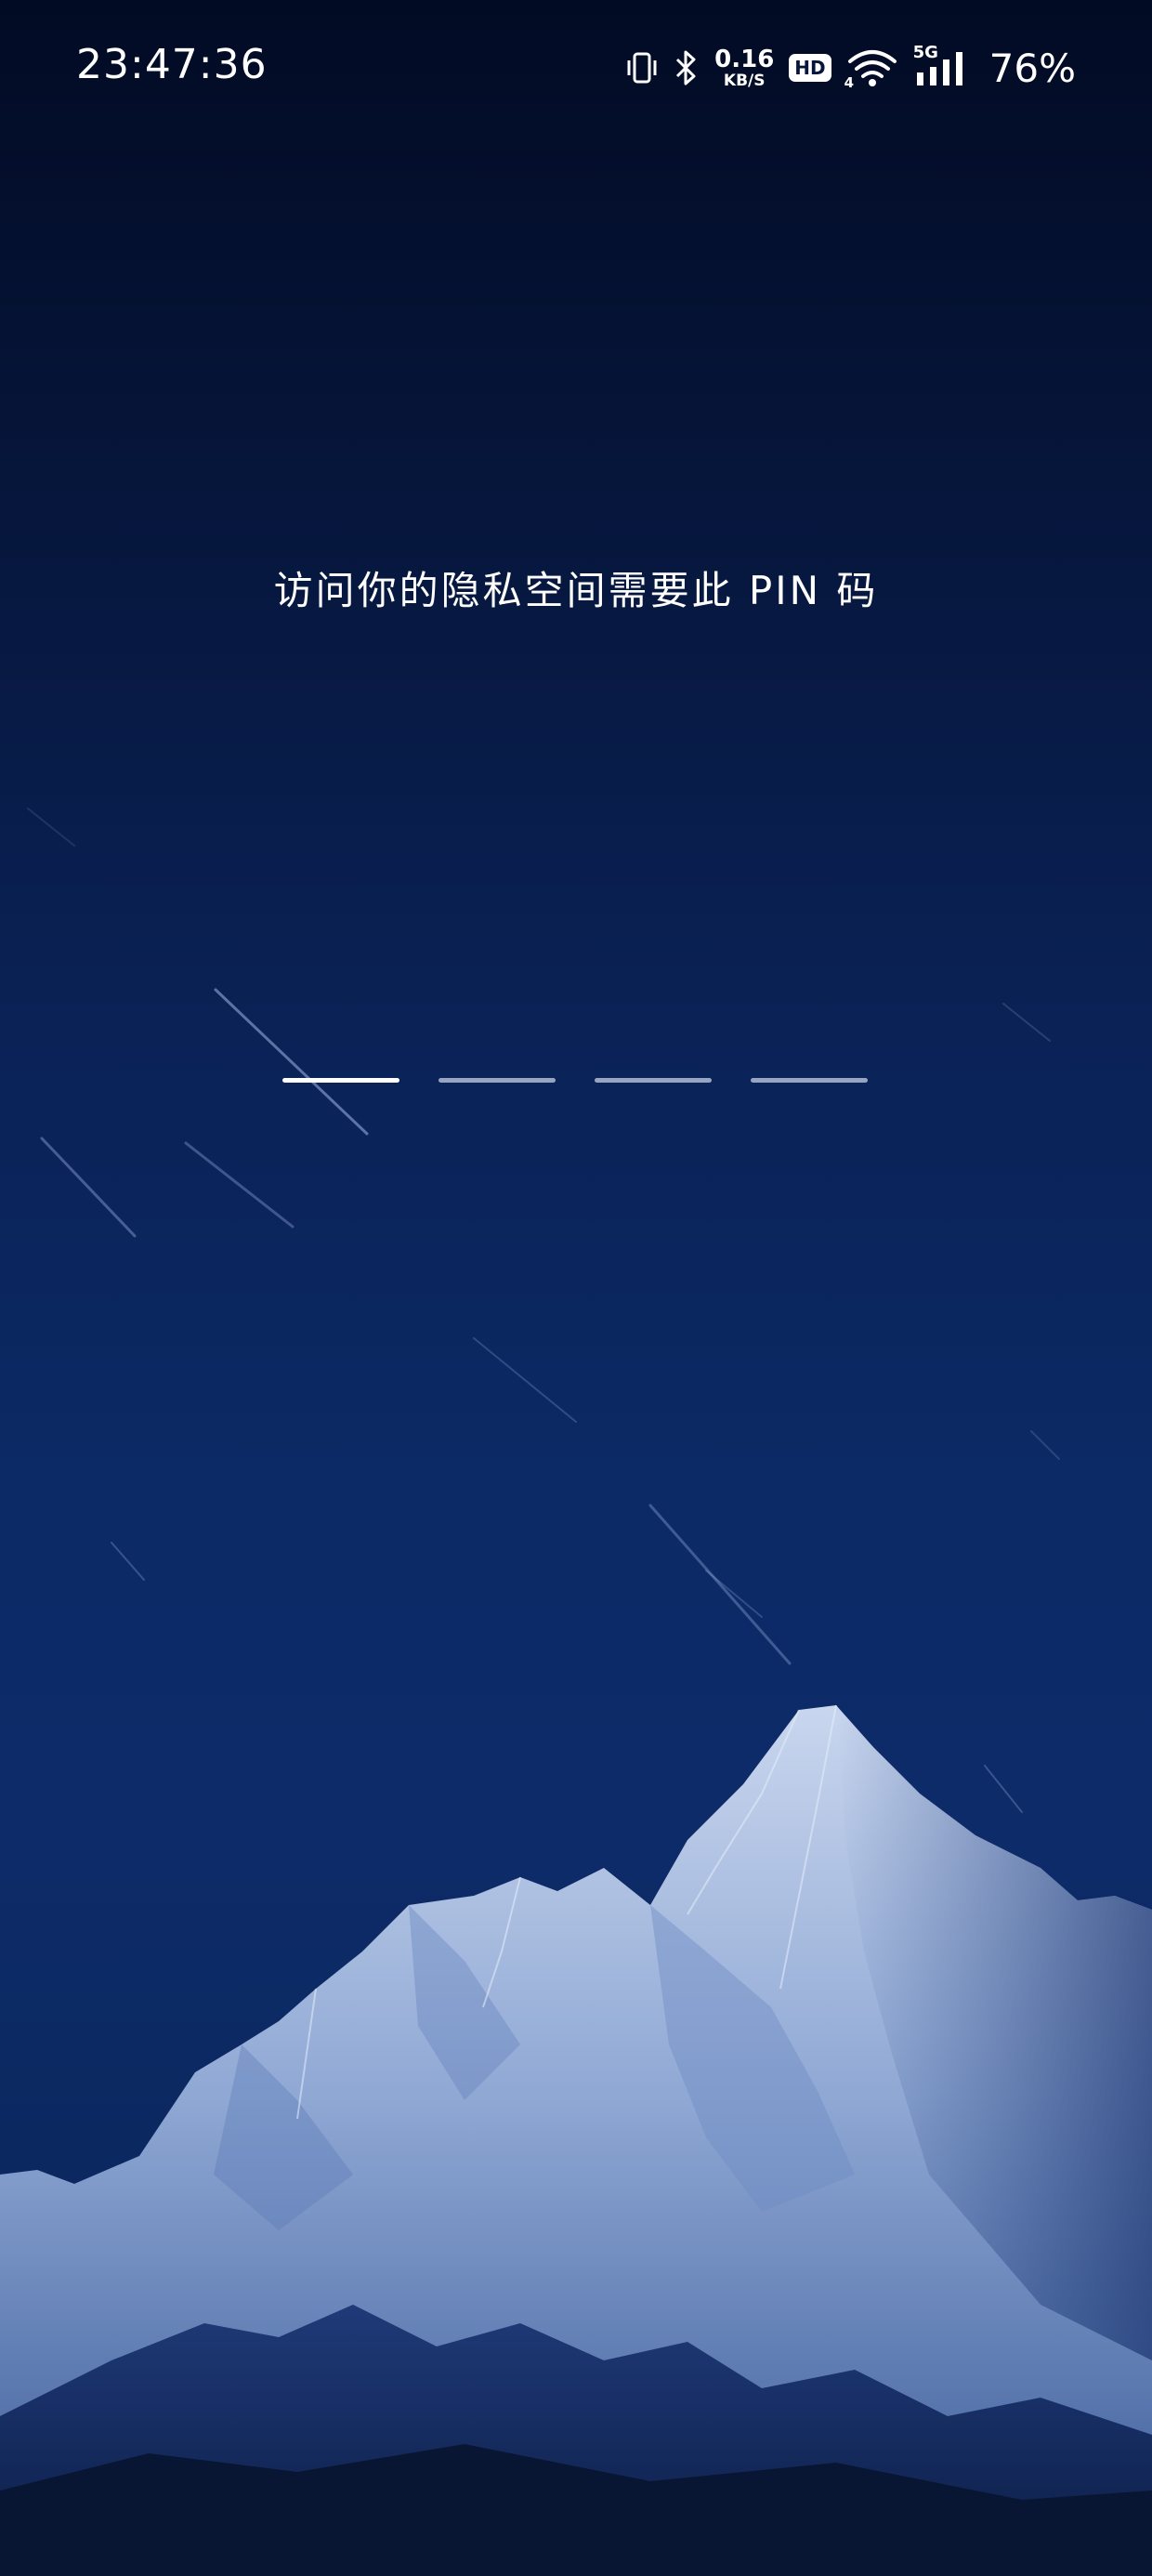  What do you see at coordinates (810, 68) in the screenshot?
I see `hd-icon: HD` at bounding box center [810, 68].